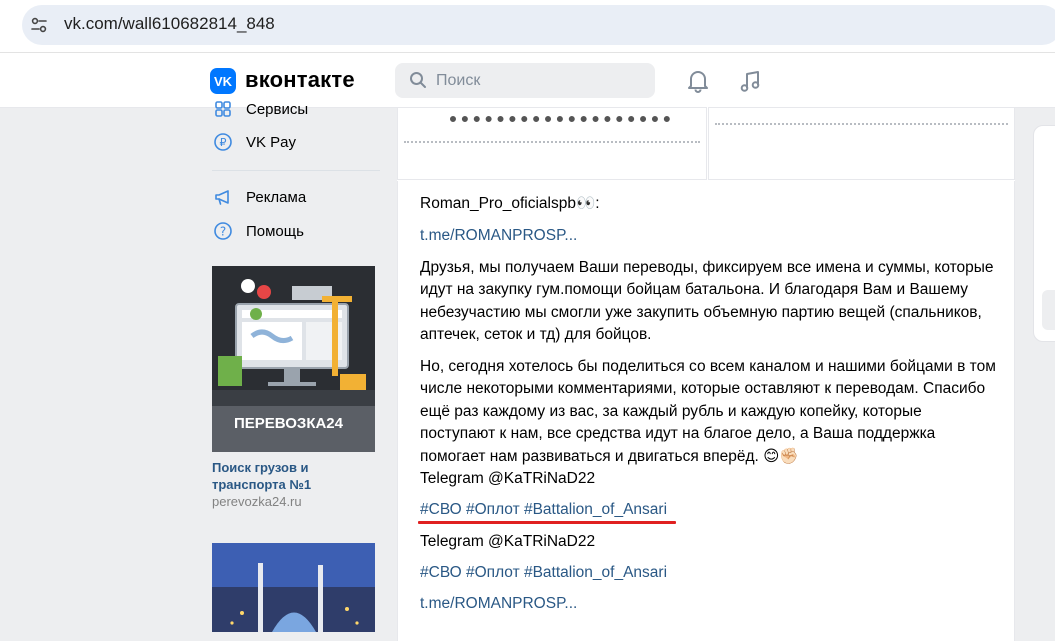 This screenshot has width=1055, height=641. What do you see at coordinates (751, 83) in the screenshot?
I see `music-note-icon` at bounding box center [751, 83].